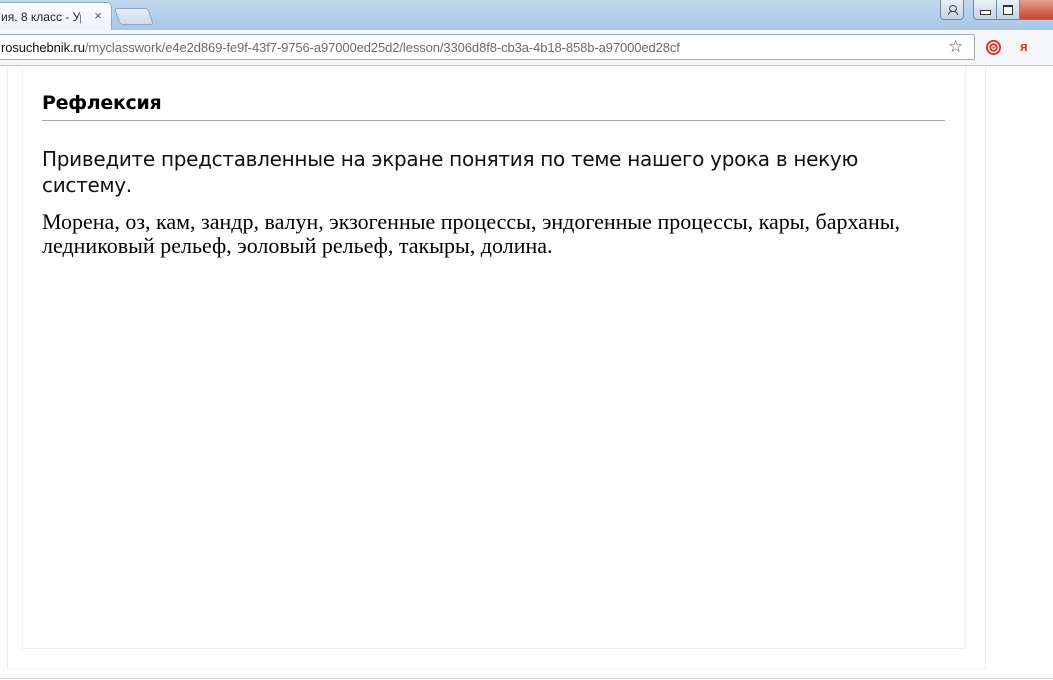  I want to click on profile-button, so click(952, 10).